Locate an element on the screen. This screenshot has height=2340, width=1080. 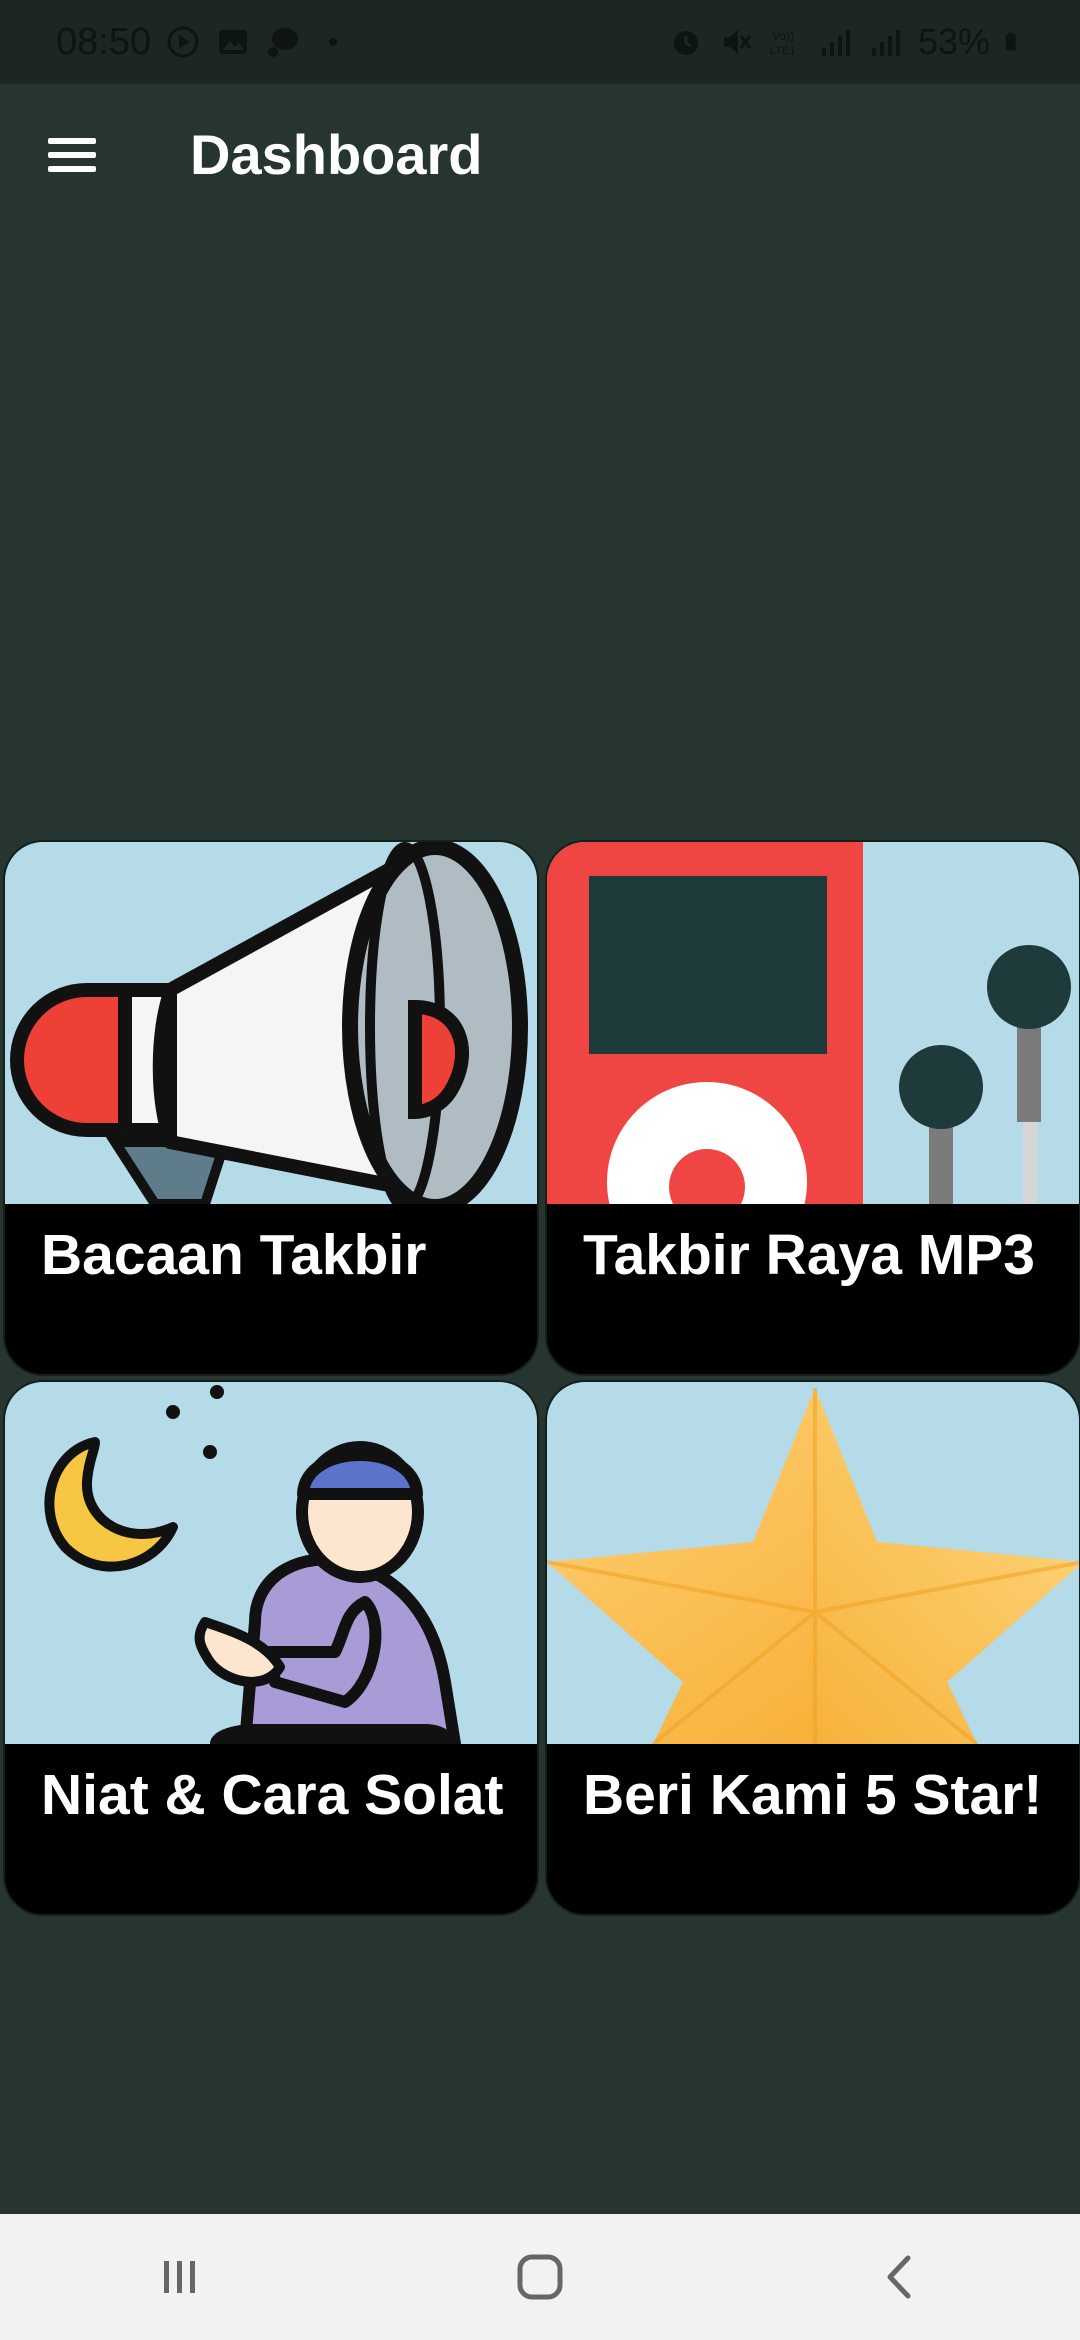
play-icon is located at coordinates (183, 42).